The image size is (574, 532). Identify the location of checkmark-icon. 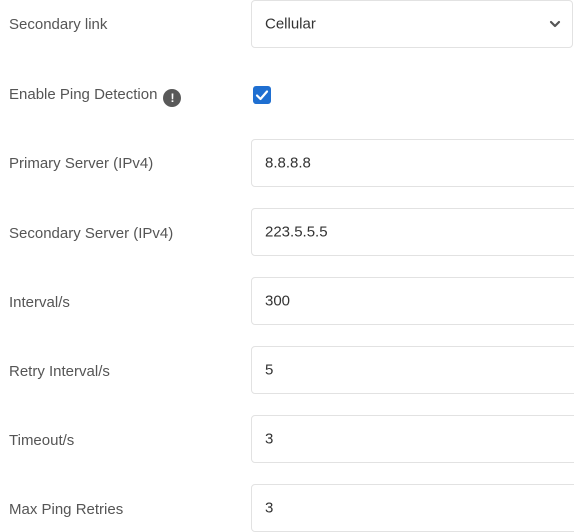
(262, 95).